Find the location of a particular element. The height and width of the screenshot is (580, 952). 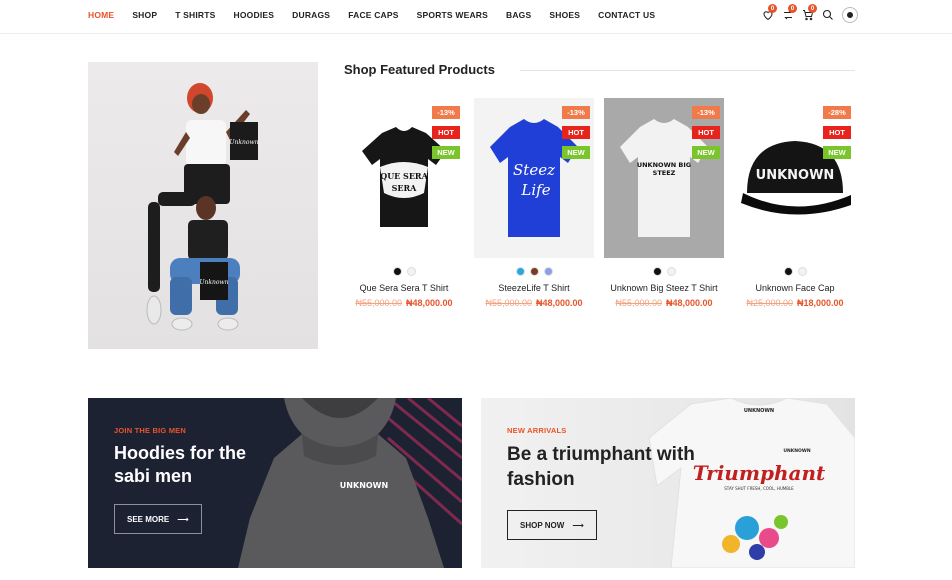

nav-link-hoodies: HOODIES is located at coordinates (254, 15).